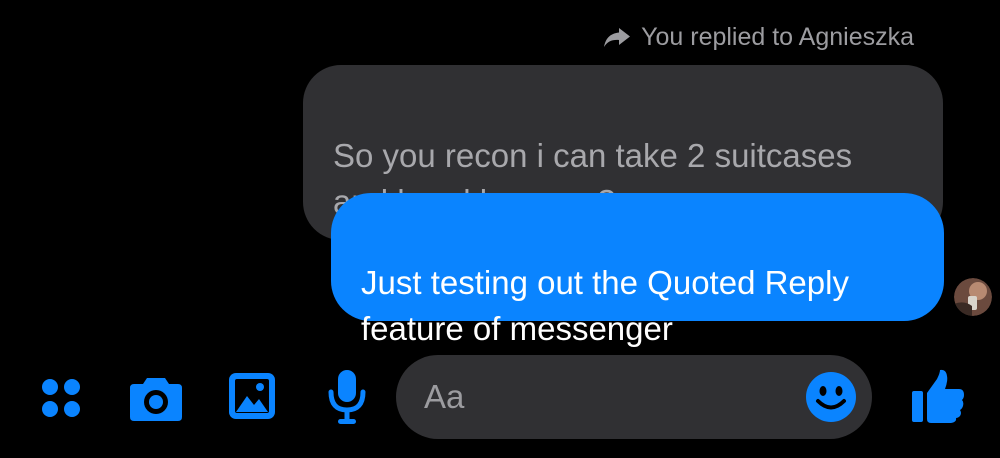 The height and width of the screenshot is (458, 1000). I want to click on thumbs-up-icon, so click(938, 396).